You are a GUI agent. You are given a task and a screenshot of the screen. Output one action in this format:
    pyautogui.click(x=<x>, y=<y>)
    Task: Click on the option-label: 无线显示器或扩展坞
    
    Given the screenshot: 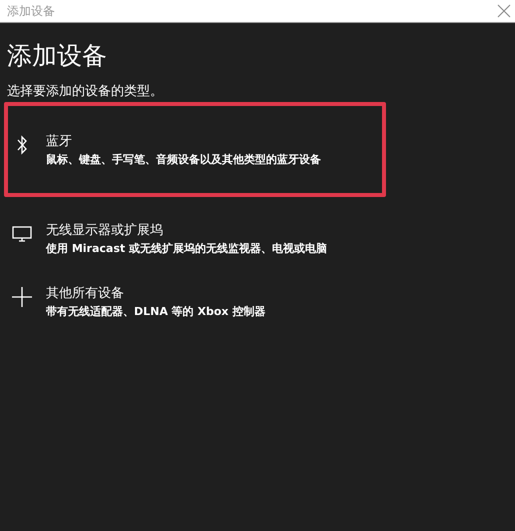 What is the action you would take?
    pyautogui.click(x=105, y=230)
    